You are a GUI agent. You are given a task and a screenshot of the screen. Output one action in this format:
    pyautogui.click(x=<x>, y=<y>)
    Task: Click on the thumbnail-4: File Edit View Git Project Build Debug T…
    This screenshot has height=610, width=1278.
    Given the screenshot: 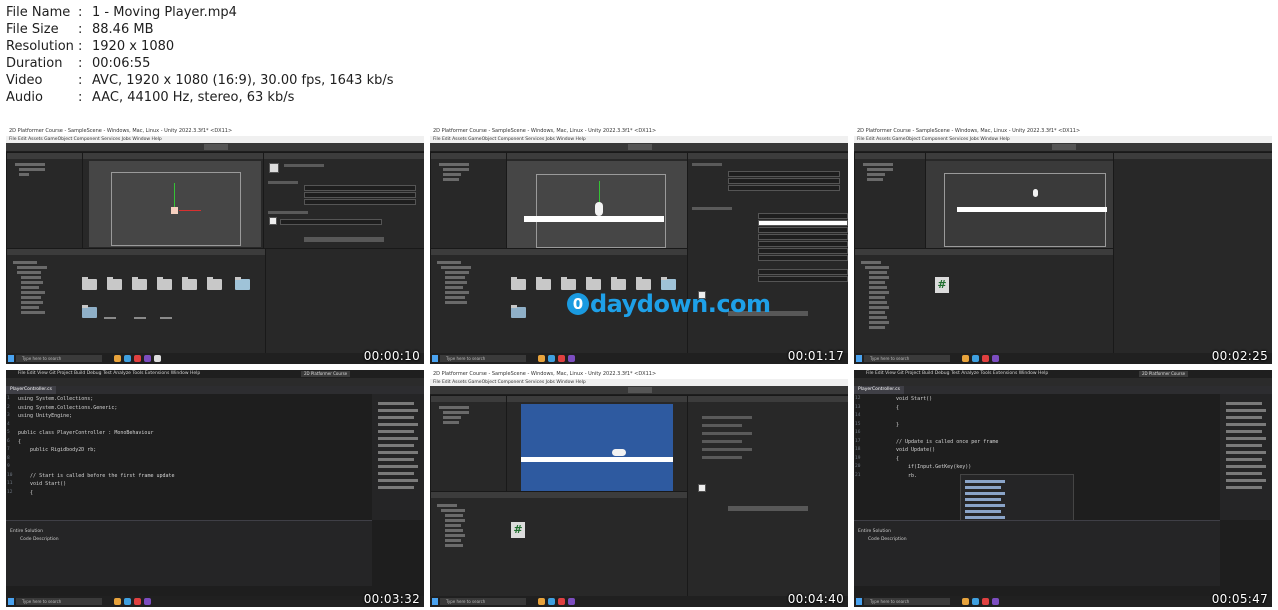 What is the action you would take?
    pyautogui.click(x=215, y=488)
    